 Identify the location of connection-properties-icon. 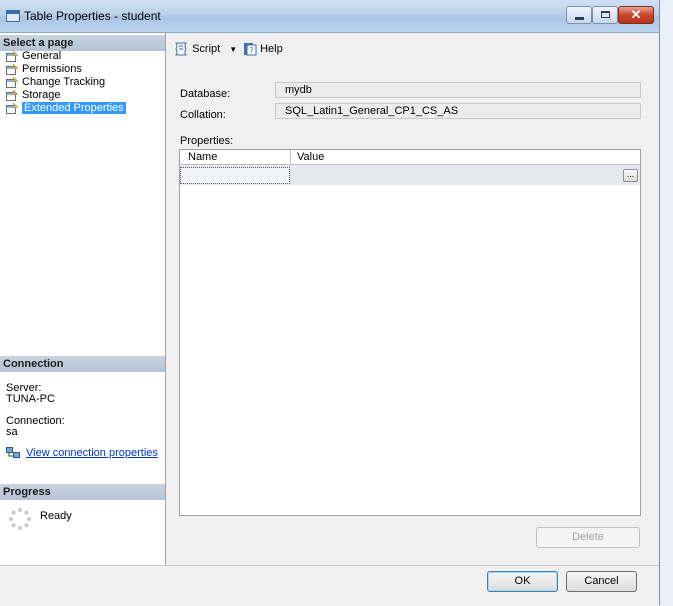
(13, 452).